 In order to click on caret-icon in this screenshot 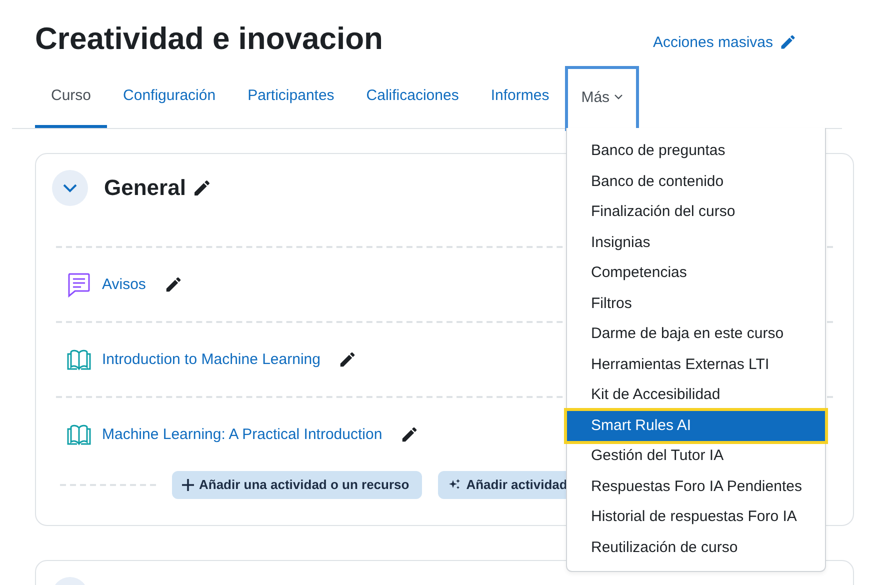, I will do `click(618, 97)`.